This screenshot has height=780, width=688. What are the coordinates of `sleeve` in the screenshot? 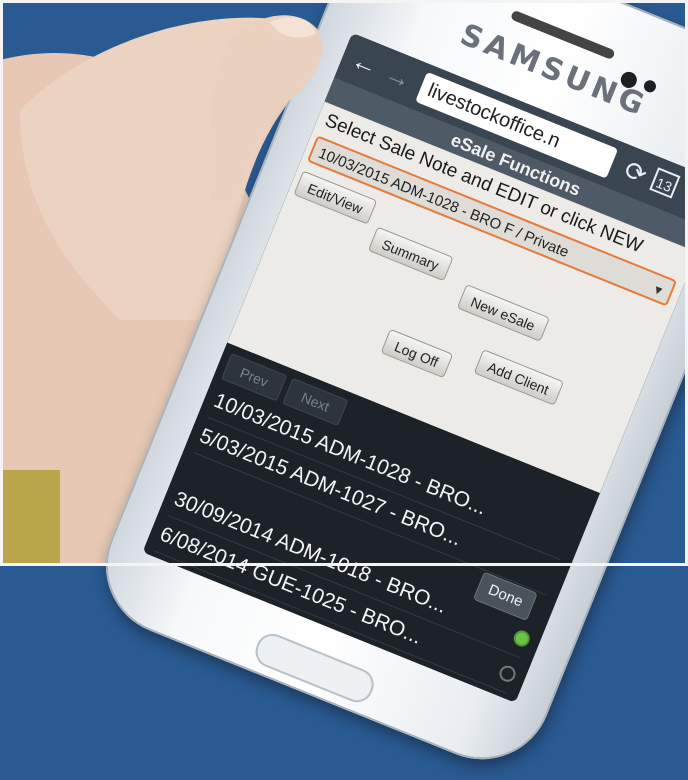 It's located at (30, 518).